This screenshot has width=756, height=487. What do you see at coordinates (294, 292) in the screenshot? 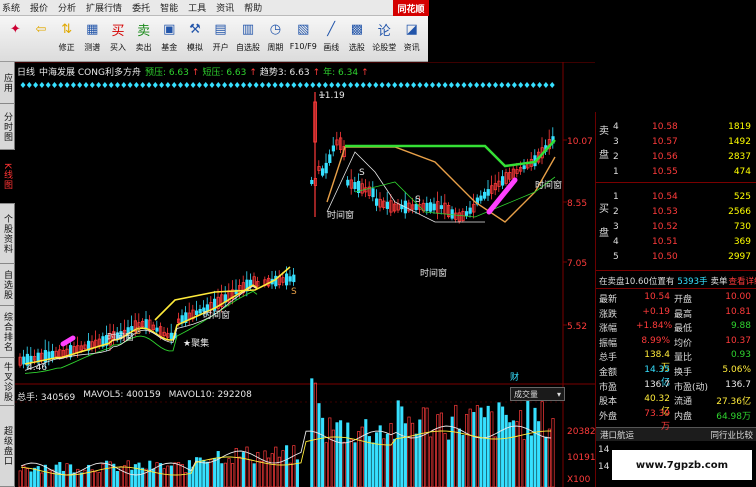
I see `chart-annotation: S` at bounding box center [294, 292].